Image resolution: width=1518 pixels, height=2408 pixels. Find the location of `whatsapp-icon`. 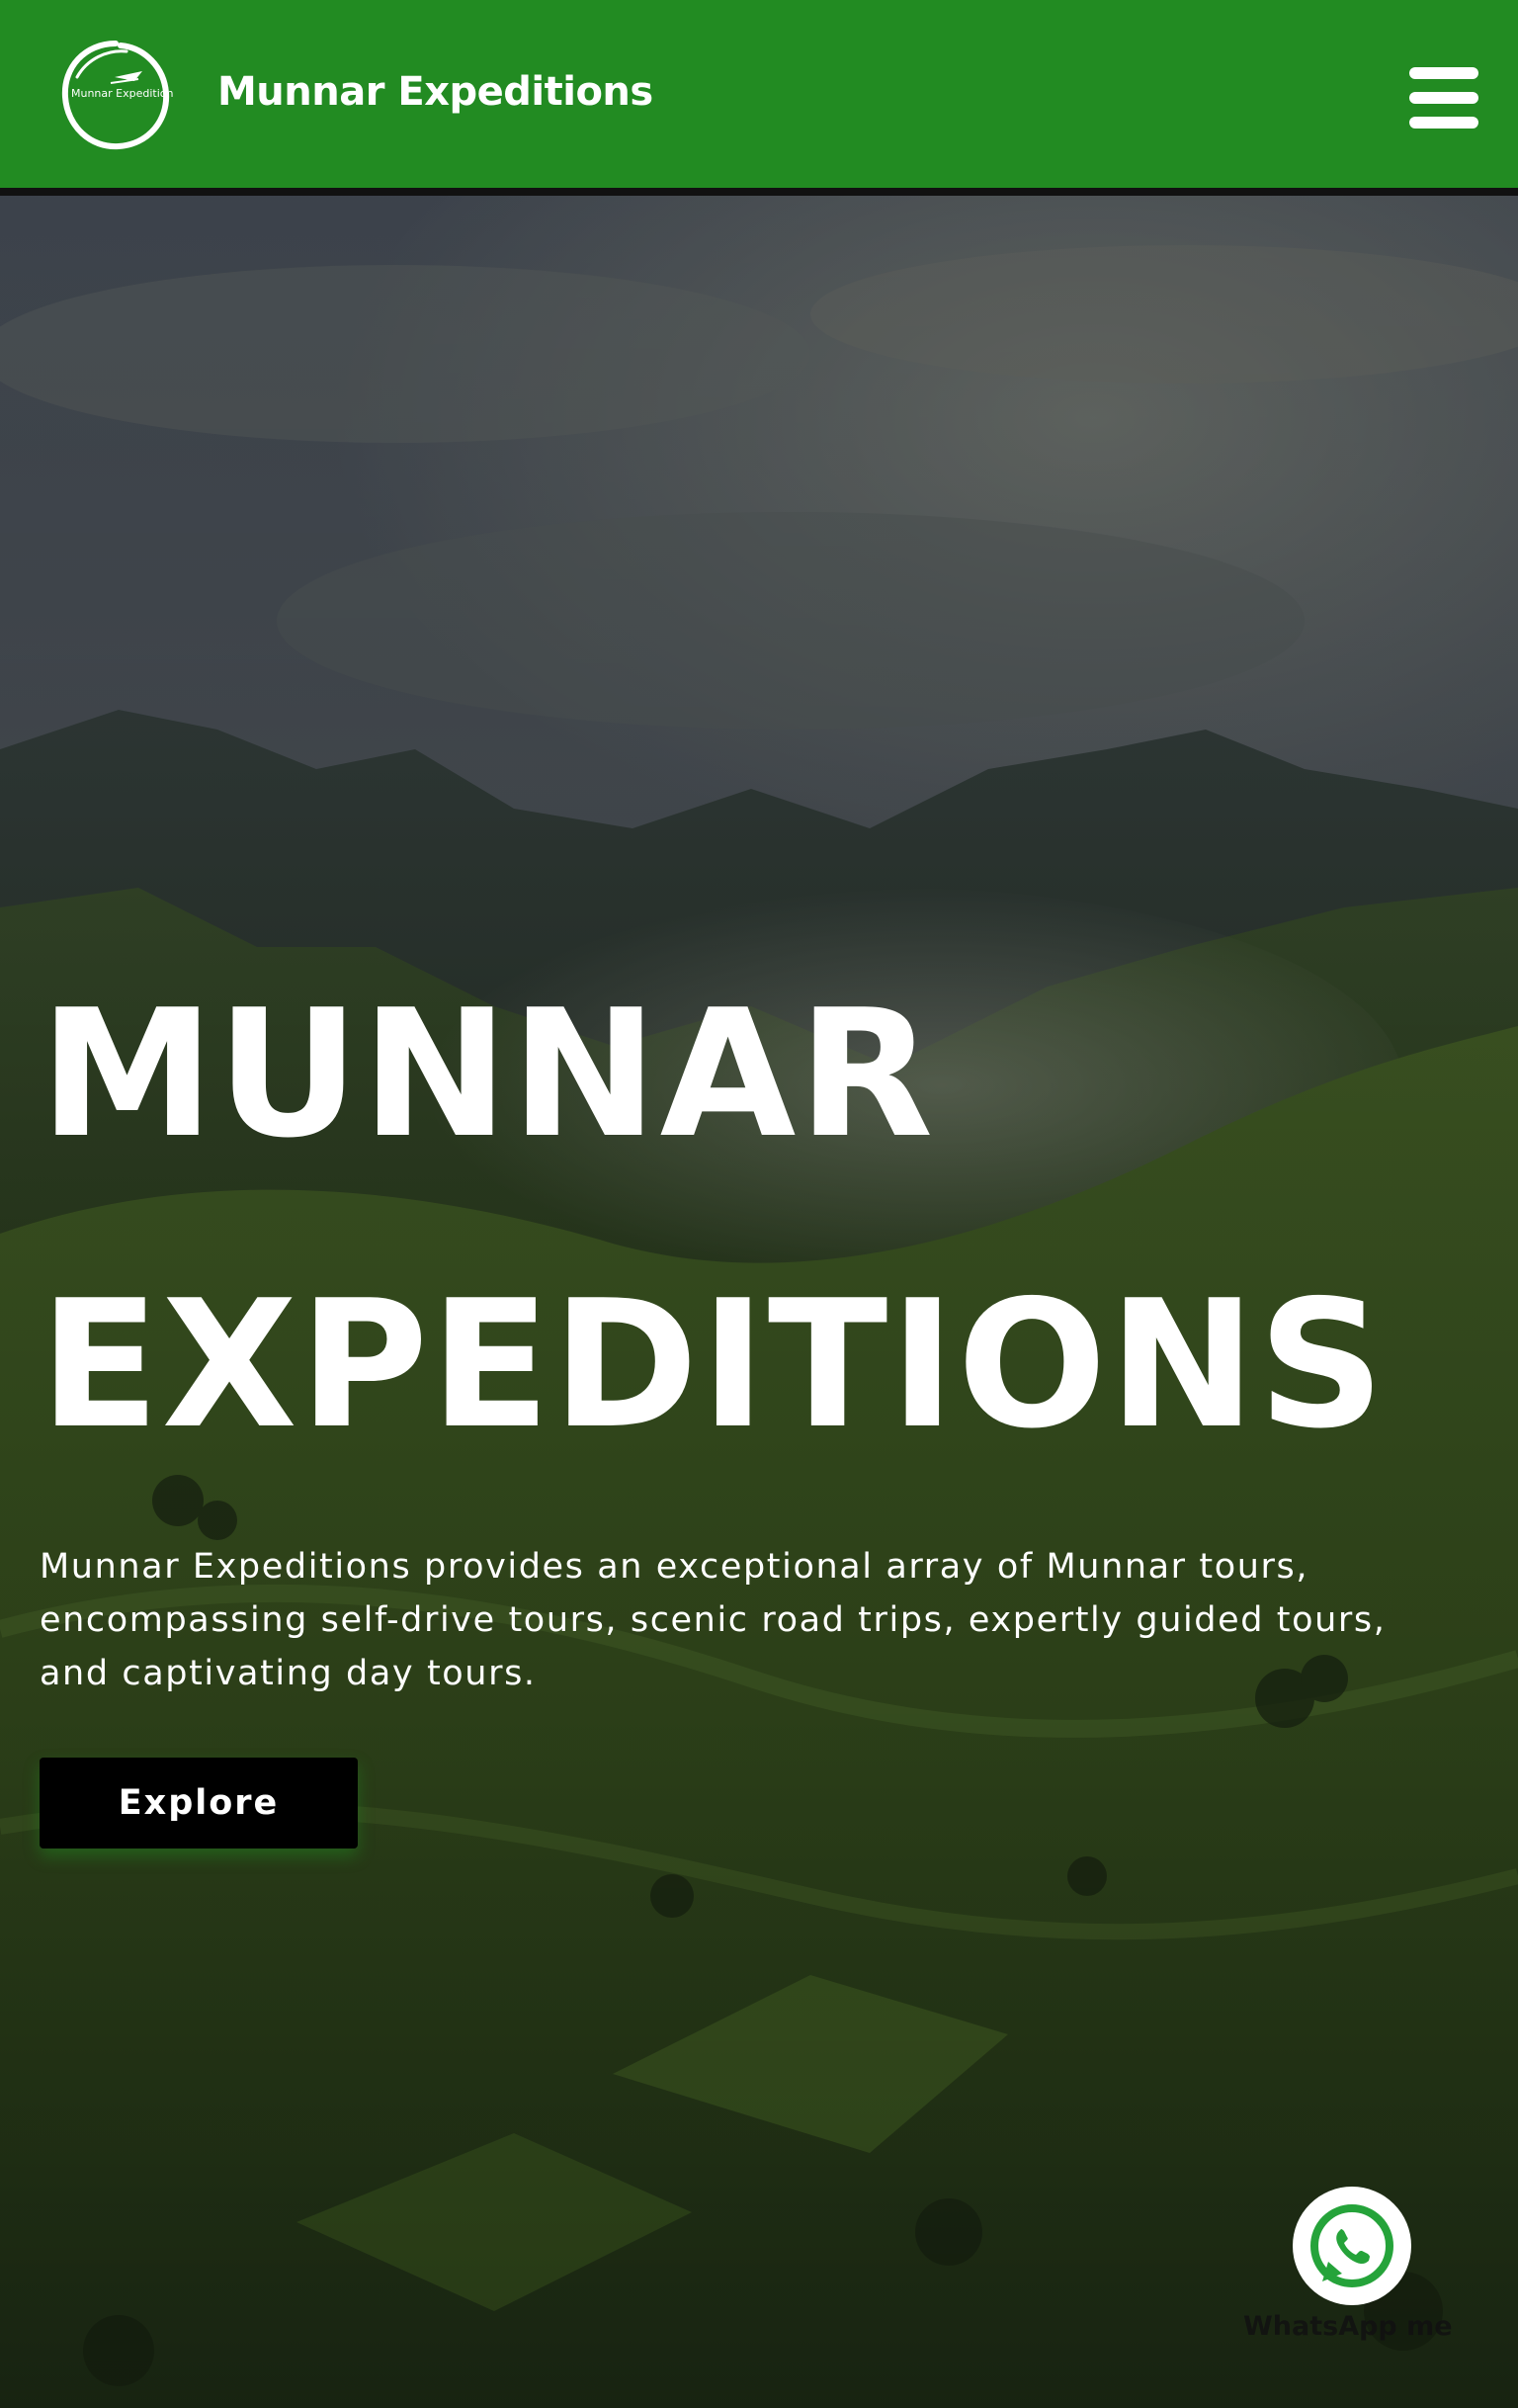

whatsapp-icon is located at coordinates (1351, 2245).